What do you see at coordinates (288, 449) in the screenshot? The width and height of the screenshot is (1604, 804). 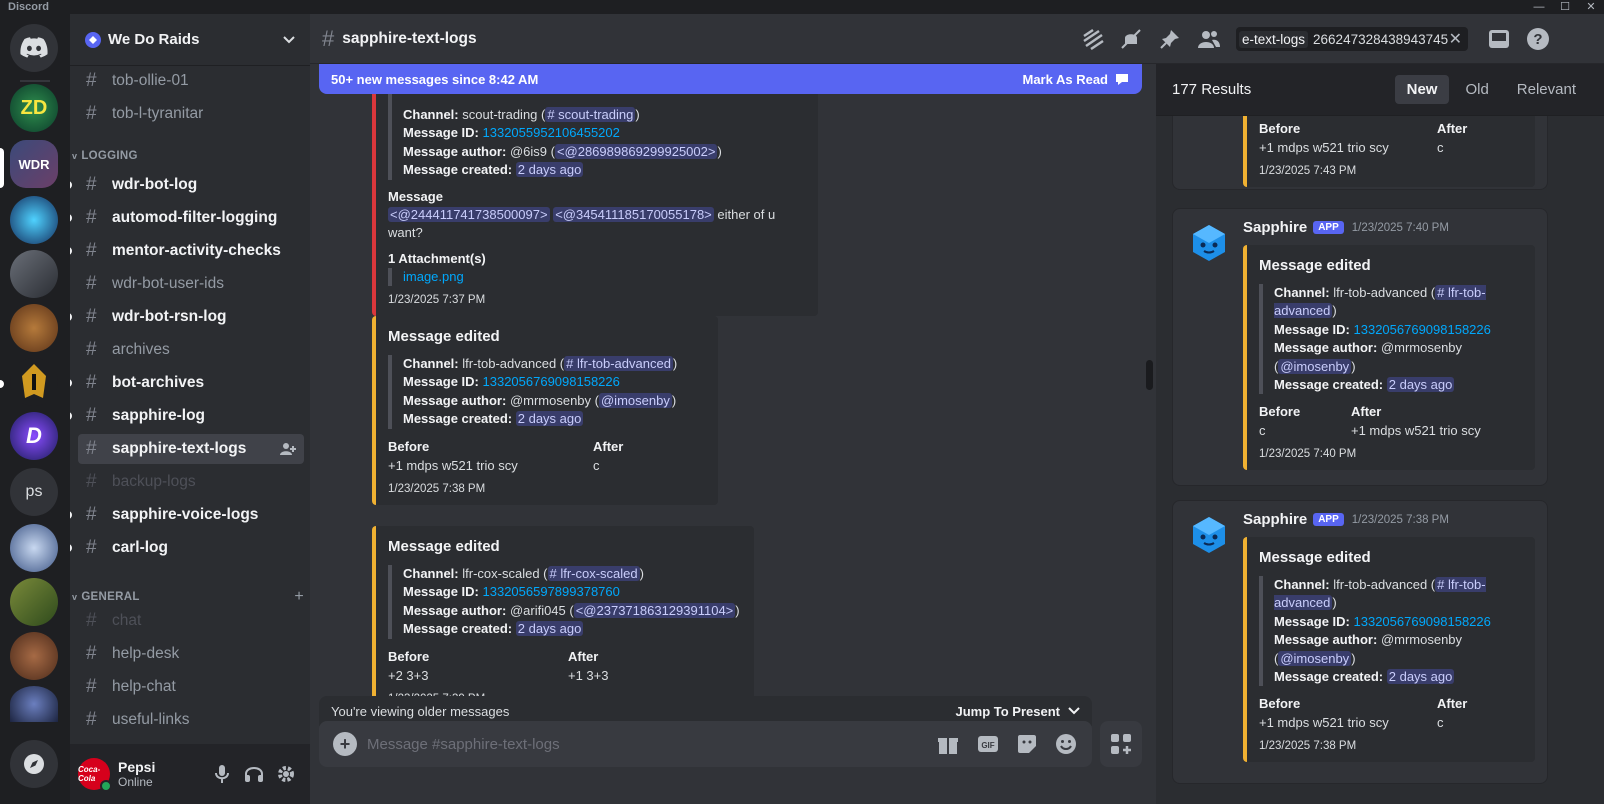 I see `invite-member-icon` at bounding box center [288, 449].